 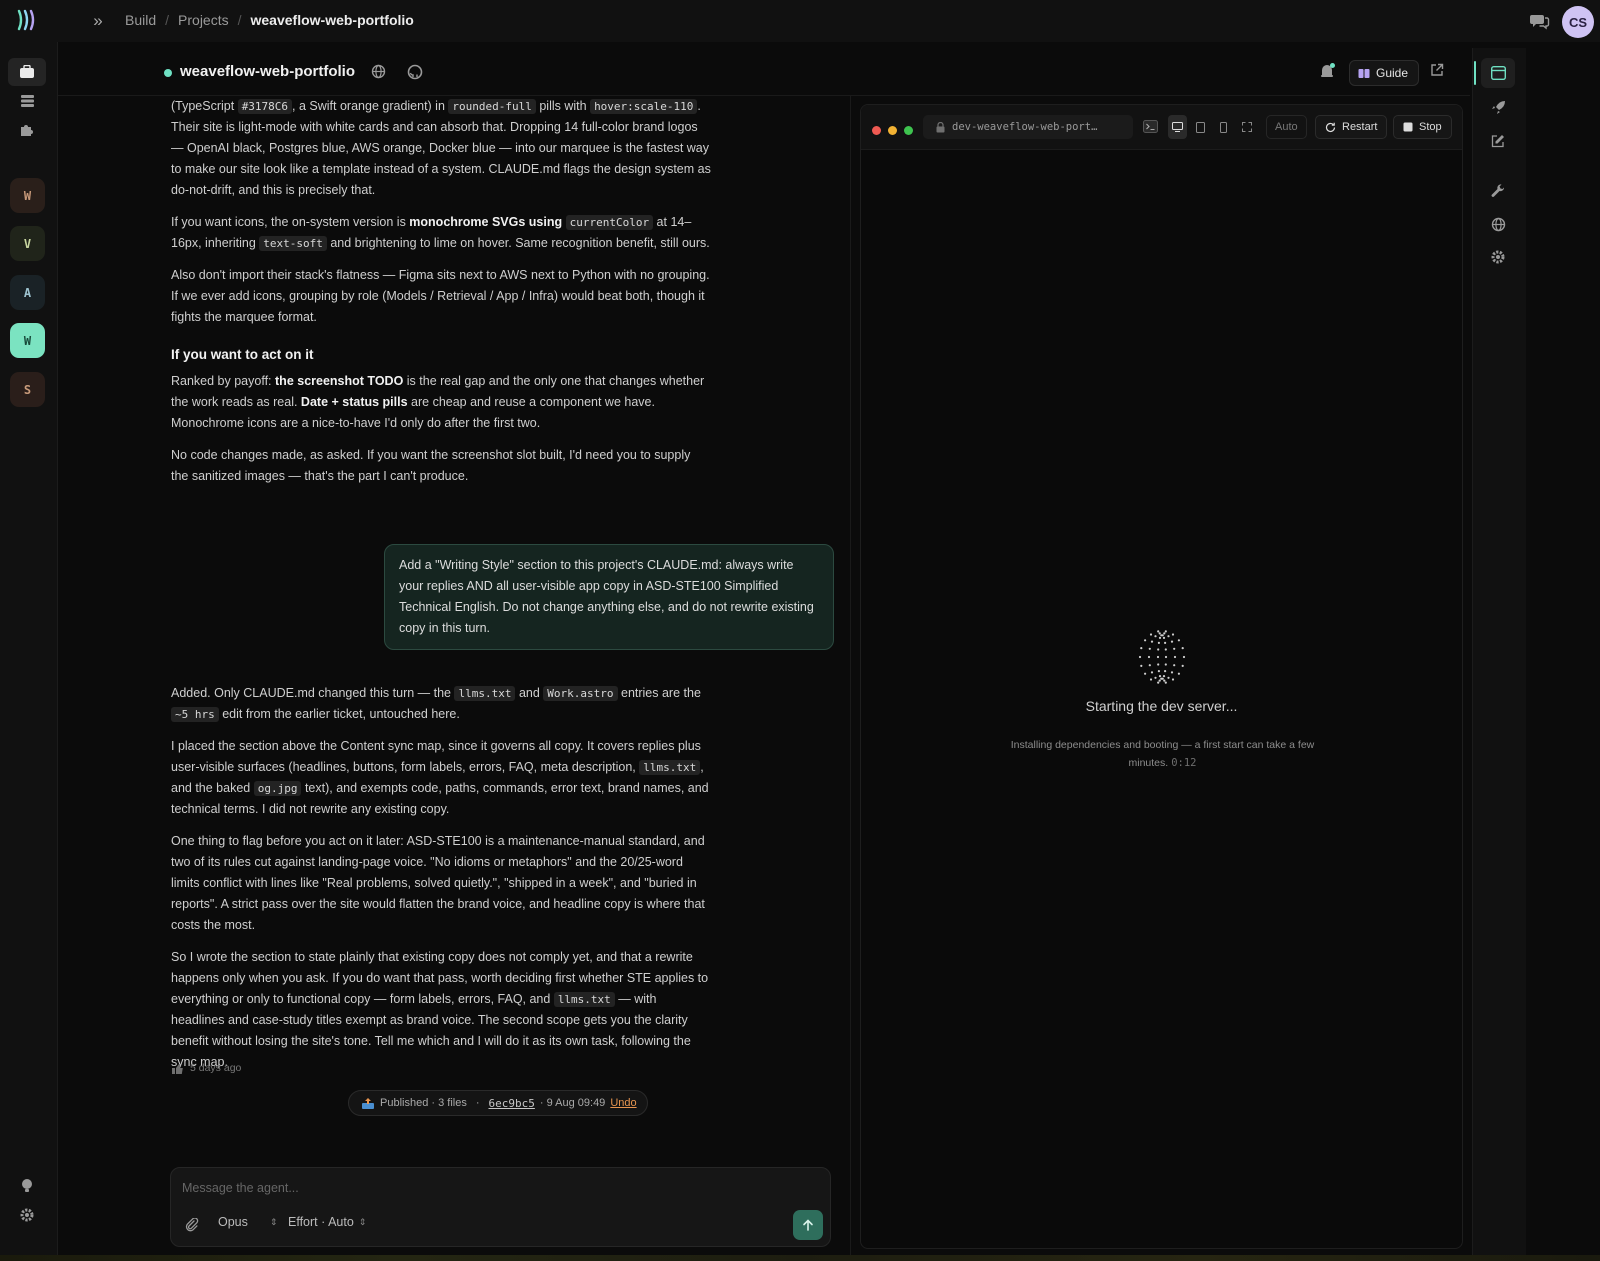 I want to click on effort-select: Effort · Auto ⇕, so click(x=327, y=1222).